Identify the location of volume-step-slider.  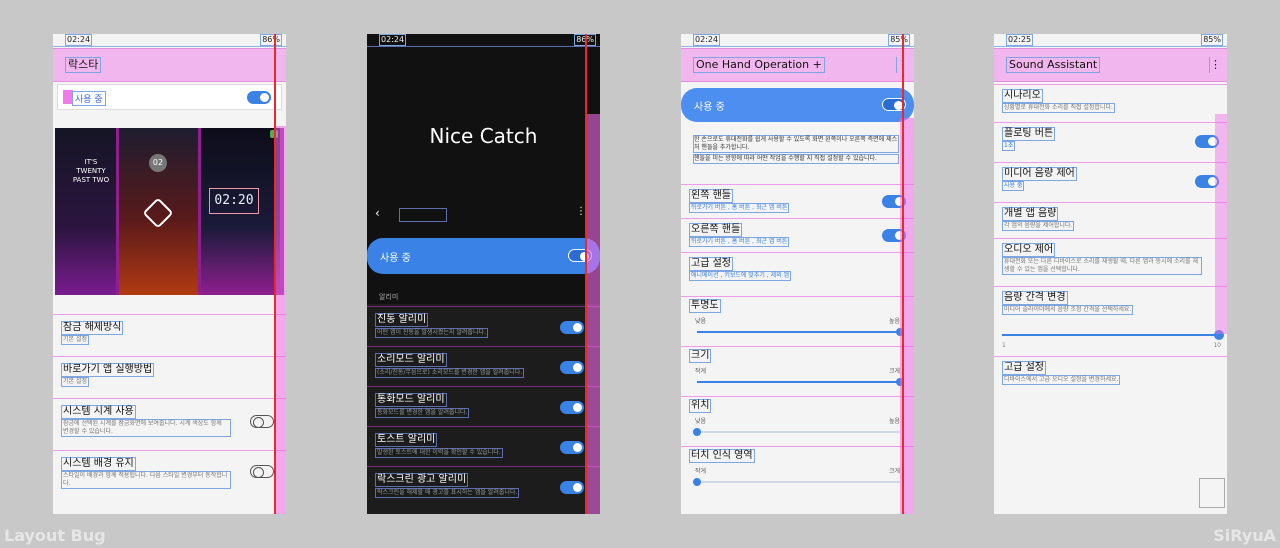
(1113, 335).